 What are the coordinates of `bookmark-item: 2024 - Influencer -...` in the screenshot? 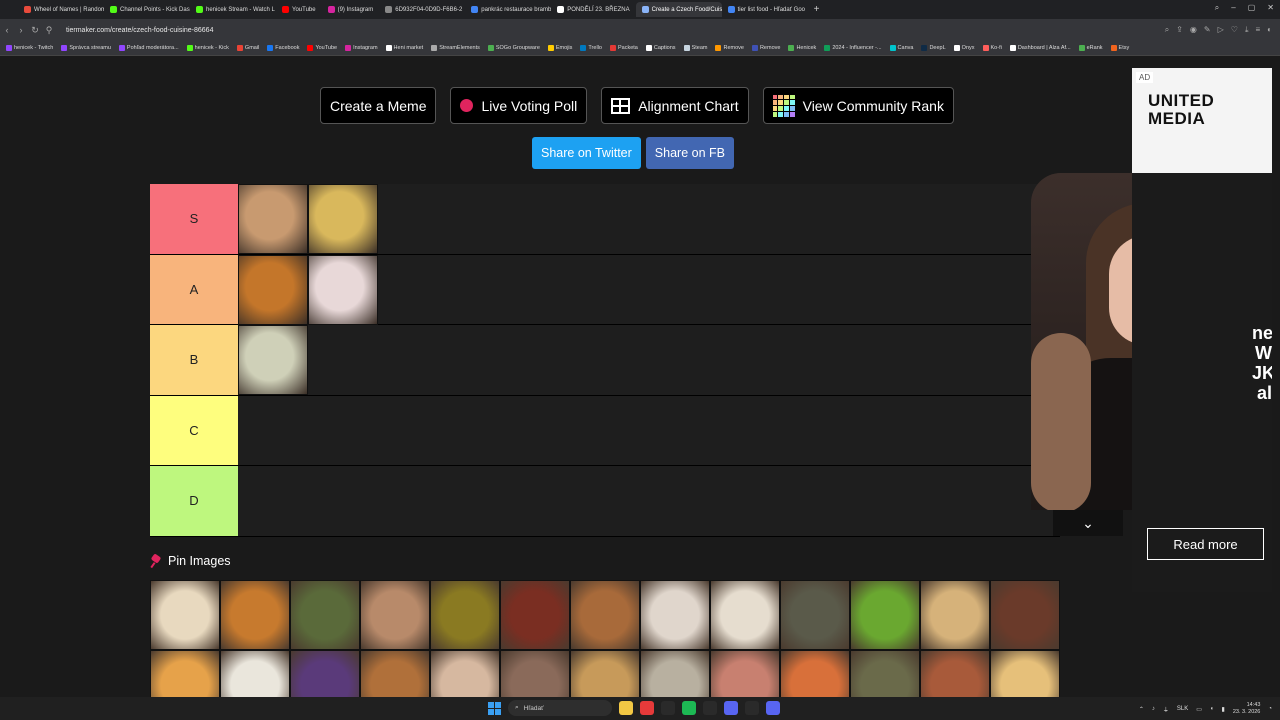 It's located at (853, 48).